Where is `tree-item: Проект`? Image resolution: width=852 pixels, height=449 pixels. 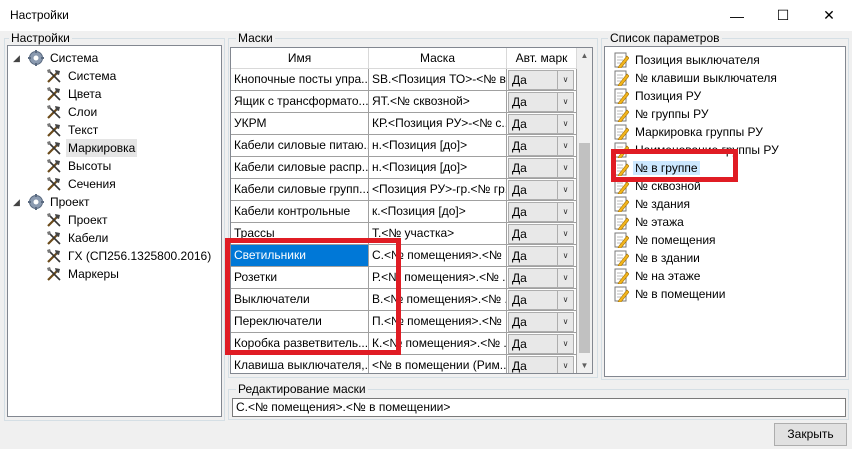
tree-item: Проект is located at coordinates (78, 220).